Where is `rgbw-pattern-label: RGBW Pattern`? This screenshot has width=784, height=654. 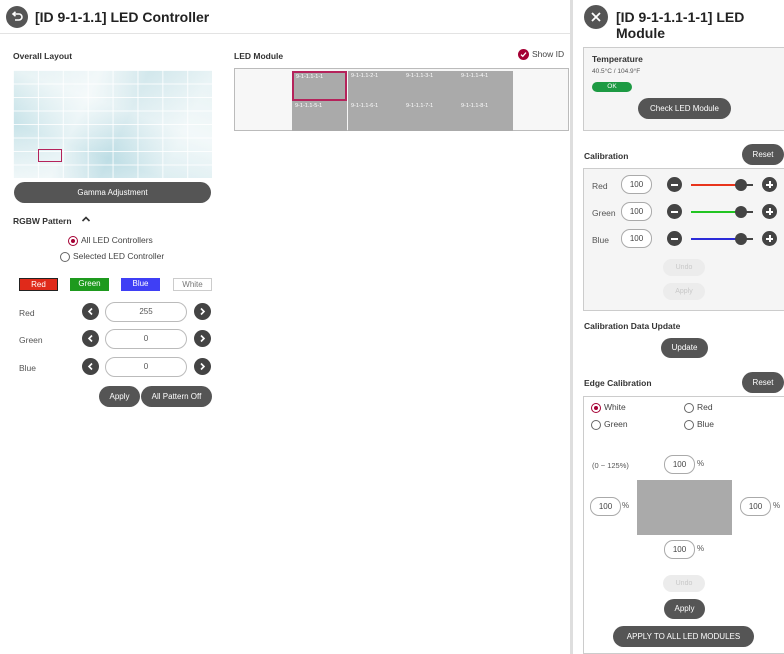
rgbw-pattern-label: RGBW Pattern is located at coordinates (42, 221).